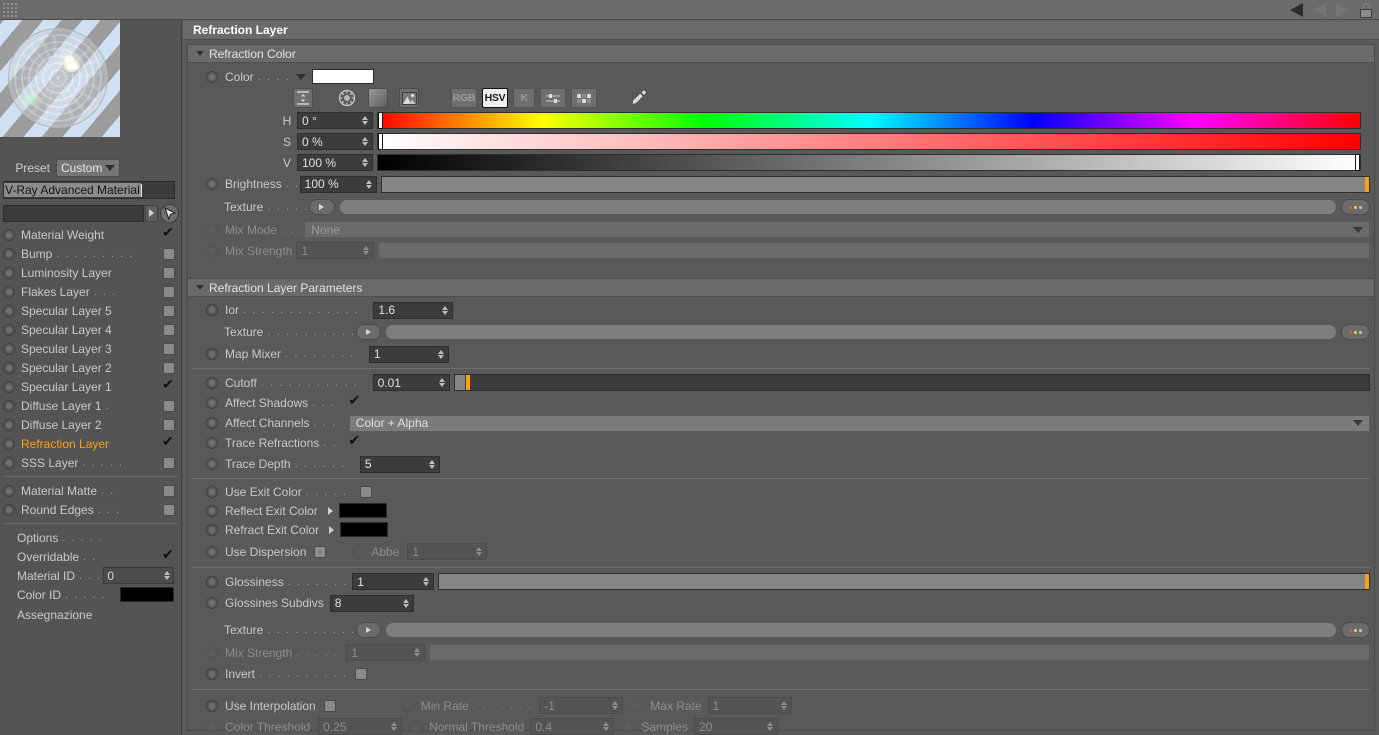 This screenshot has width=1379, height=735. Describe the element at coordinates (416, 726) in the screenshot. I see `normal-threshold-track-radio` at that location.